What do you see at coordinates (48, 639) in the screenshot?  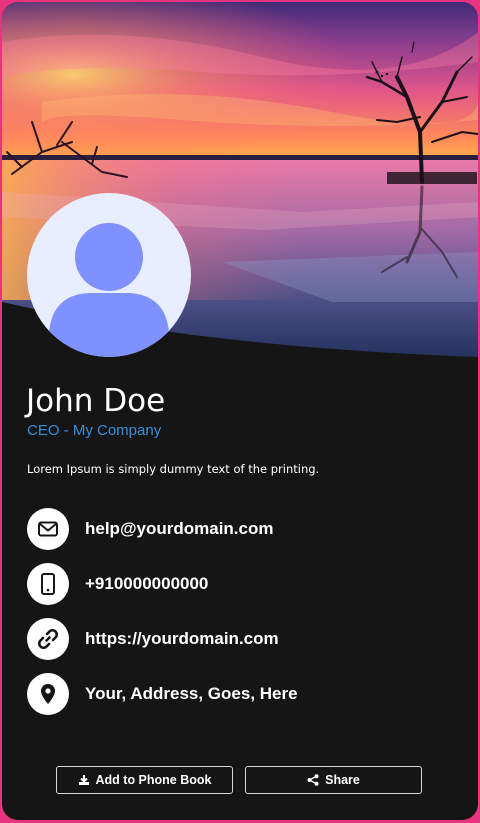 I see `link-icon` at bounding box center [48, 639].